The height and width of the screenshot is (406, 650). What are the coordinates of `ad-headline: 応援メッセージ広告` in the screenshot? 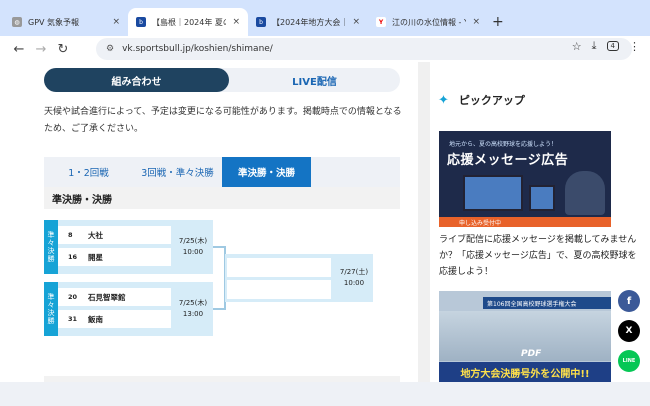 It's located at (508, 160).